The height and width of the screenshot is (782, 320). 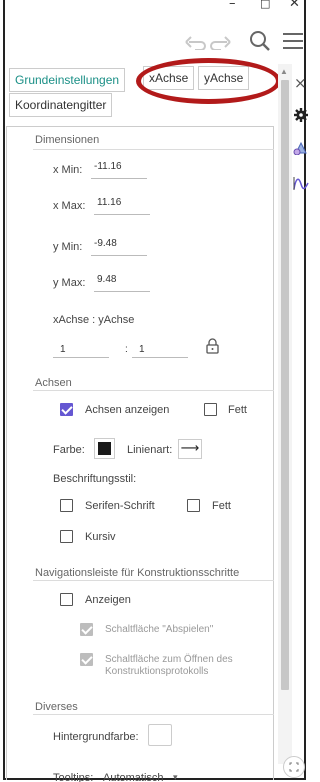 I want to click on axes-bold-label: Fett, so click(x=237, y=410).